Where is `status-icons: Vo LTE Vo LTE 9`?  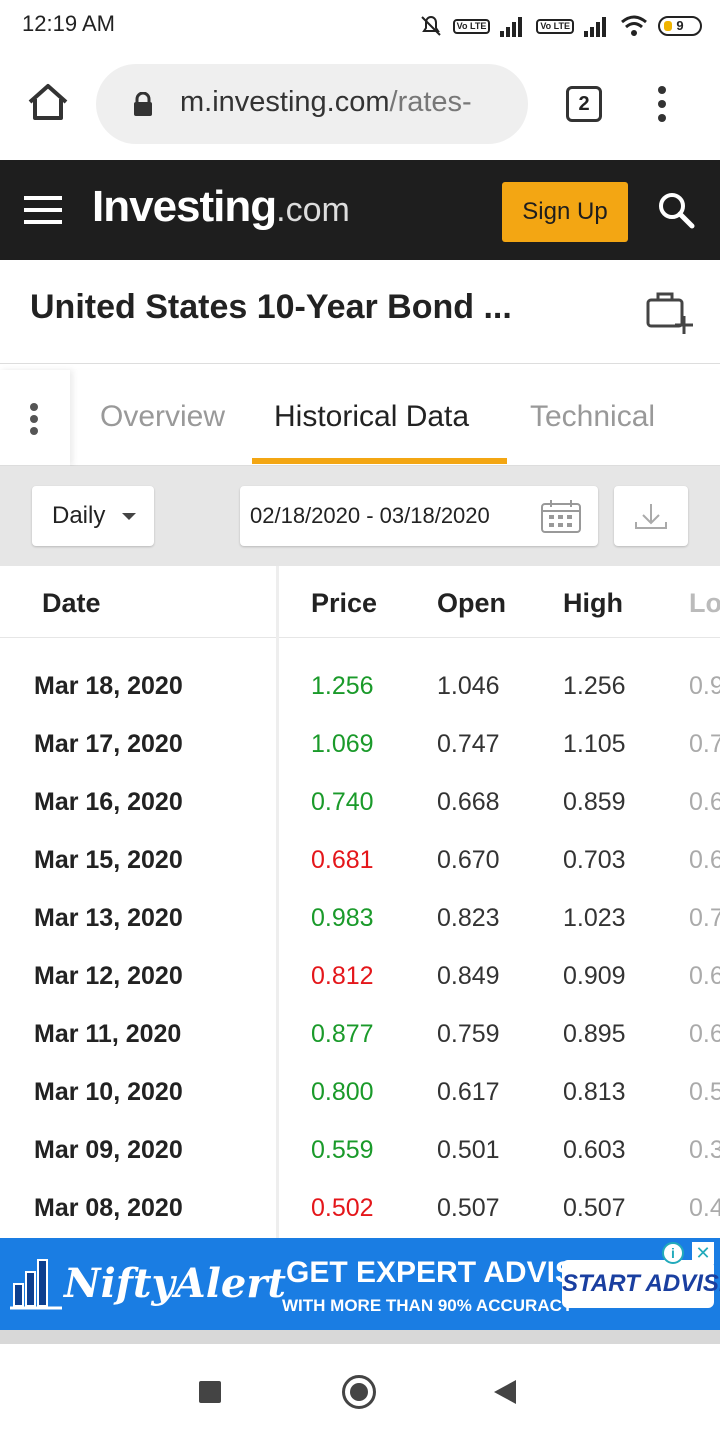 status-icons: Vo LTE Vo LTE 9 is located at coordinates (560, 26).